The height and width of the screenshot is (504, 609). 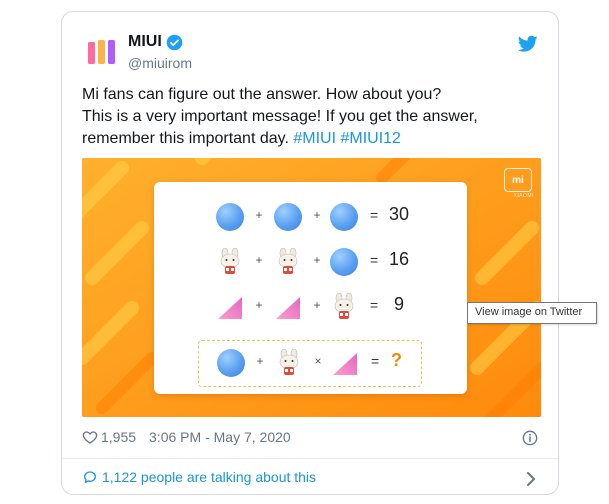 What do you see at coordinates (399, 259) in the screenshot?
I see `equation-result: 16` at bounding box center [399, 259].